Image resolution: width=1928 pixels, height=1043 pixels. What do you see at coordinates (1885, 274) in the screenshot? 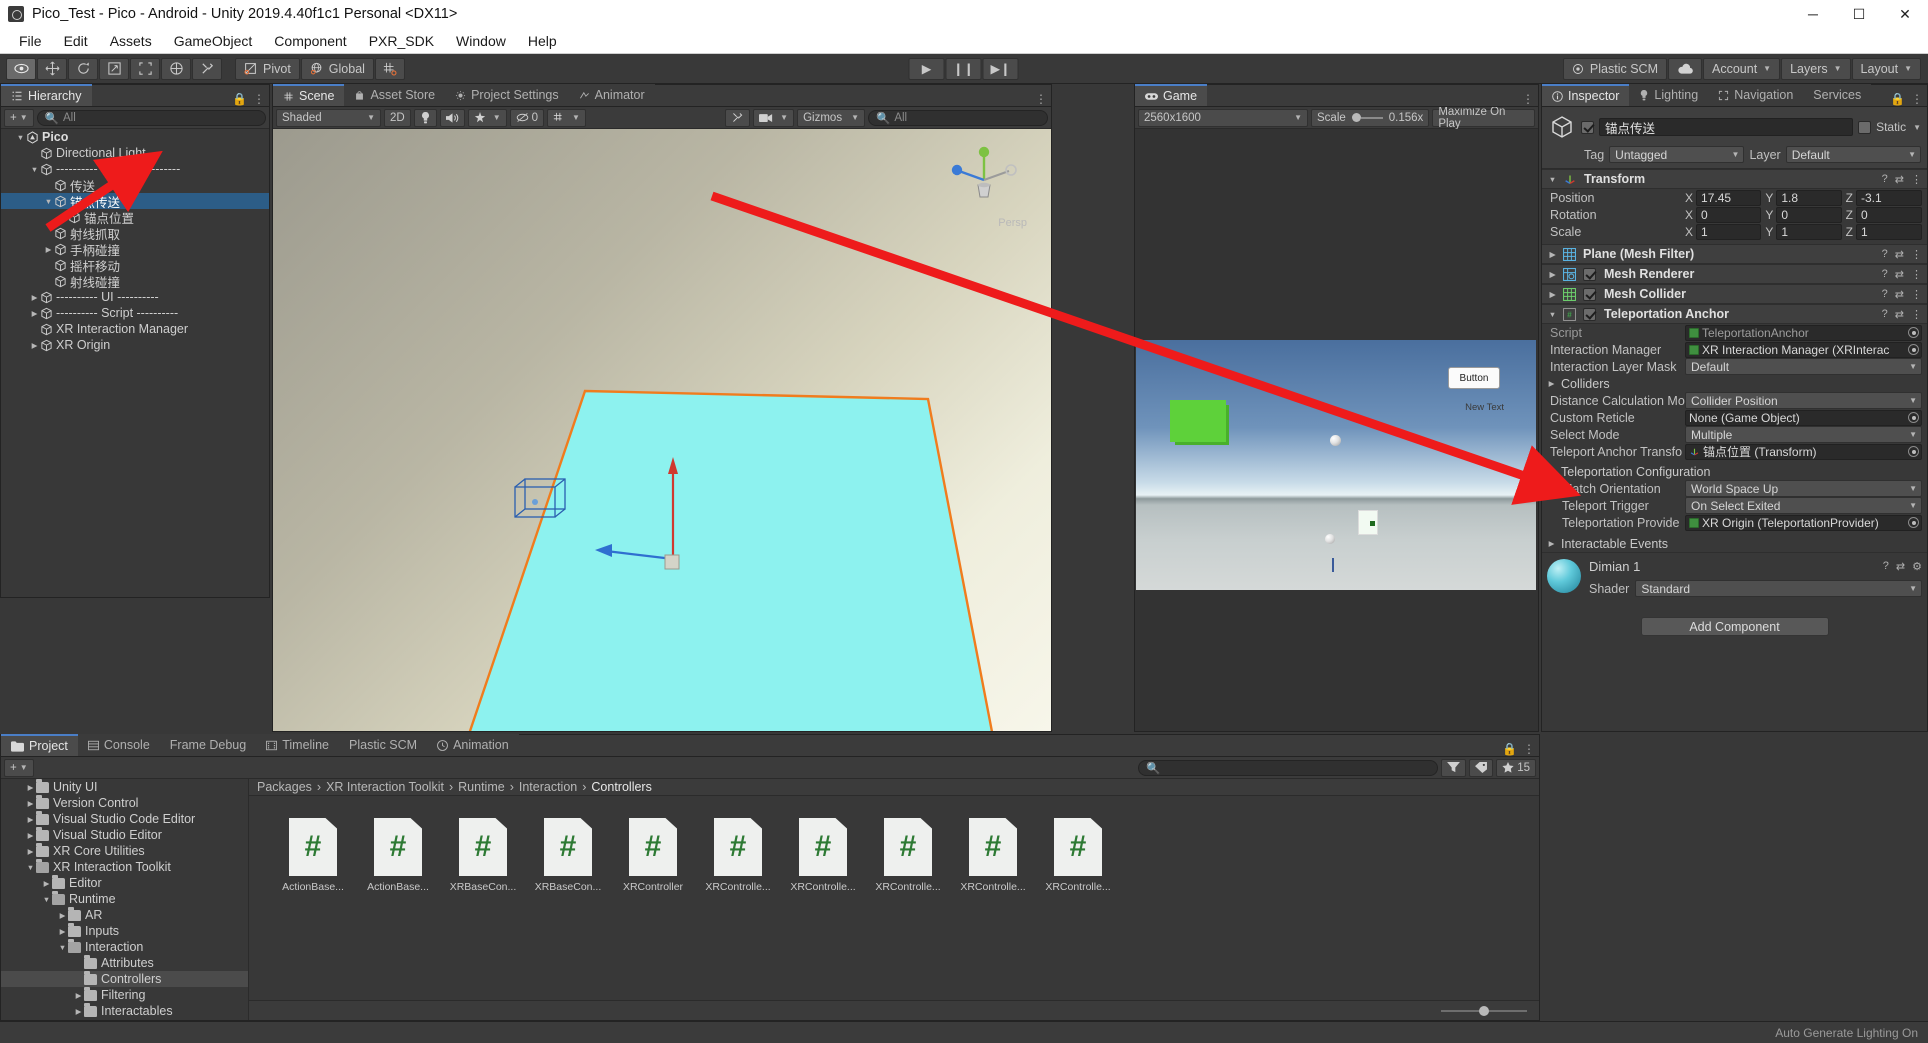
I see `help-icon: ?` at bounding box center [1885, 274].